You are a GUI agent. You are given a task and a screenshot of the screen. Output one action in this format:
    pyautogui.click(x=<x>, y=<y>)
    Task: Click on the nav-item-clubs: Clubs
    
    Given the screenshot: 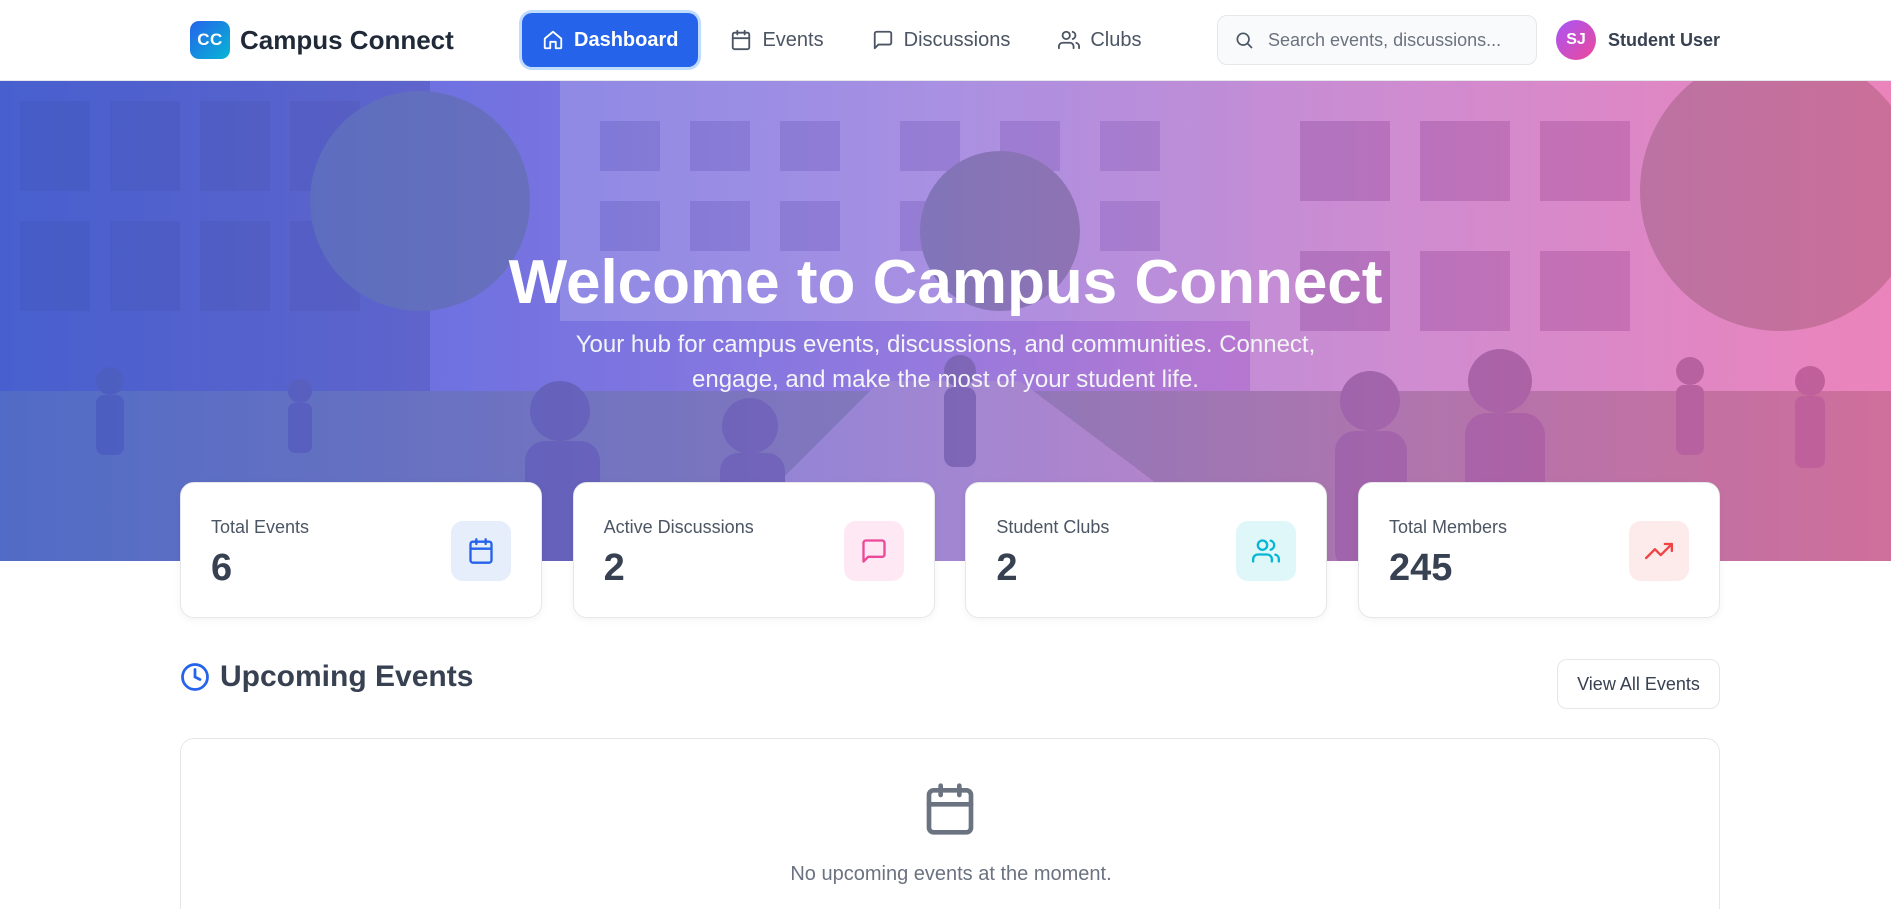 What is the action you would take?
    pyautogui.click(x=1099, y=40)
    